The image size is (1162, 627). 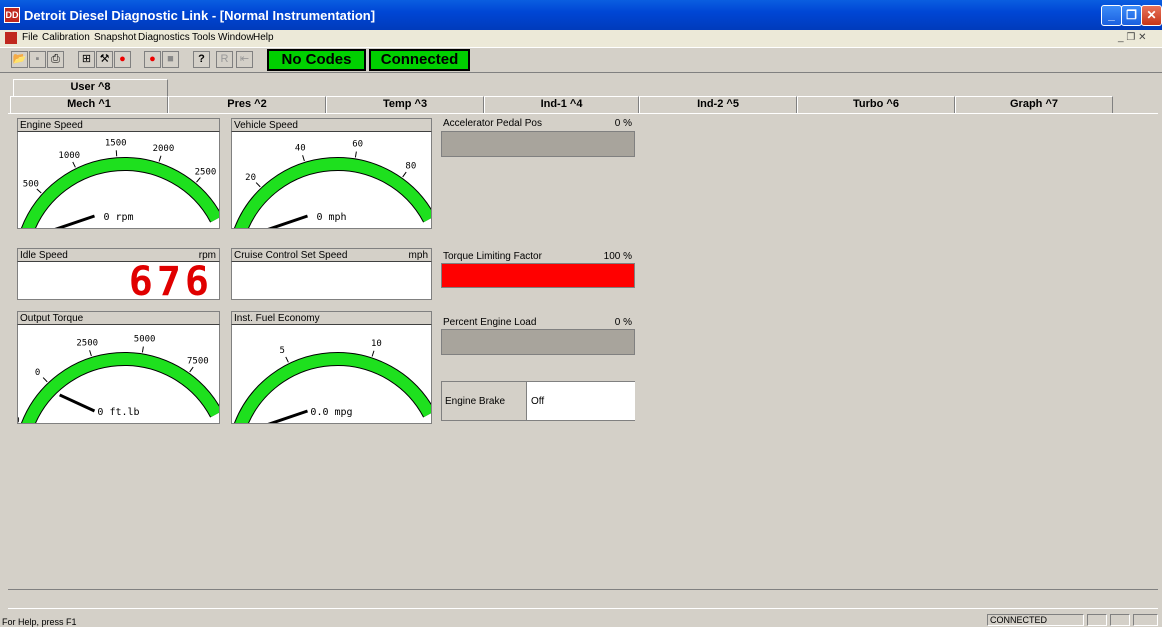 I want to click on torque-limit-value: 100 %, so click(x=617, y=256).